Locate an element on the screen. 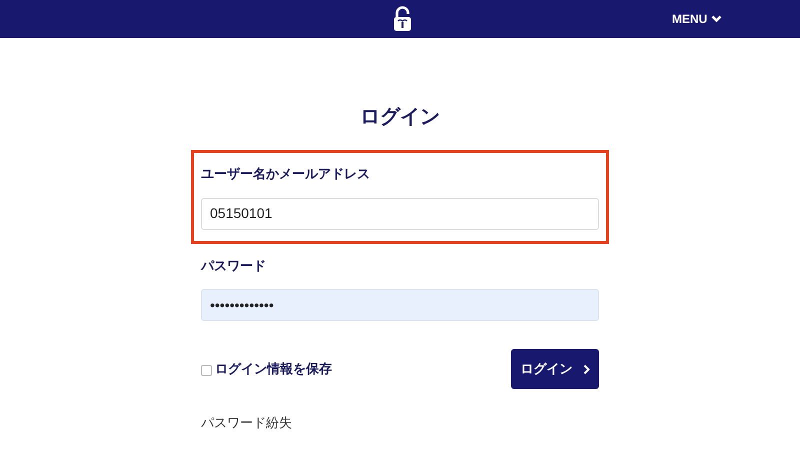  chevron-right-icon is located at coordinates (586, 369).